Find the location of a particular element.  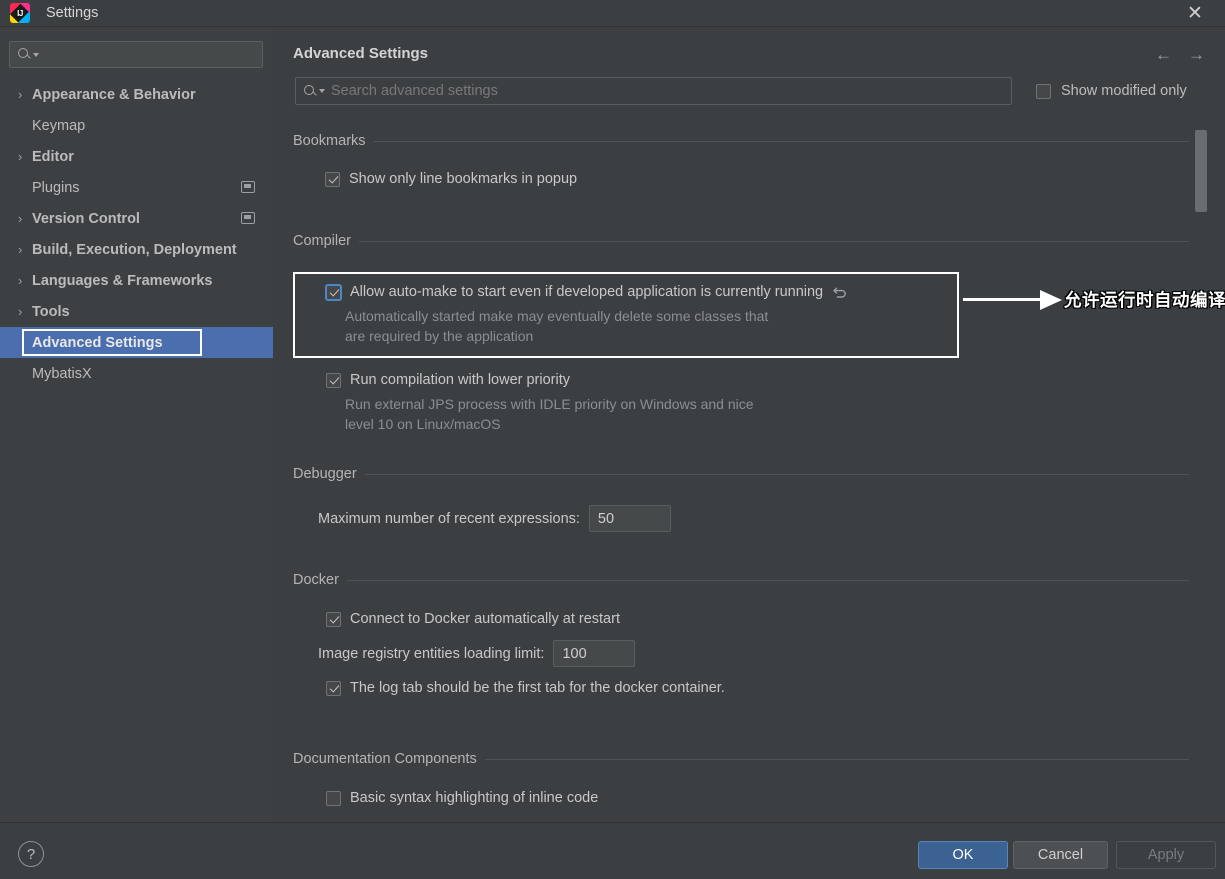

setting-description-line2: level 10 on Linux/macOS is located at coordinates (423, 424).